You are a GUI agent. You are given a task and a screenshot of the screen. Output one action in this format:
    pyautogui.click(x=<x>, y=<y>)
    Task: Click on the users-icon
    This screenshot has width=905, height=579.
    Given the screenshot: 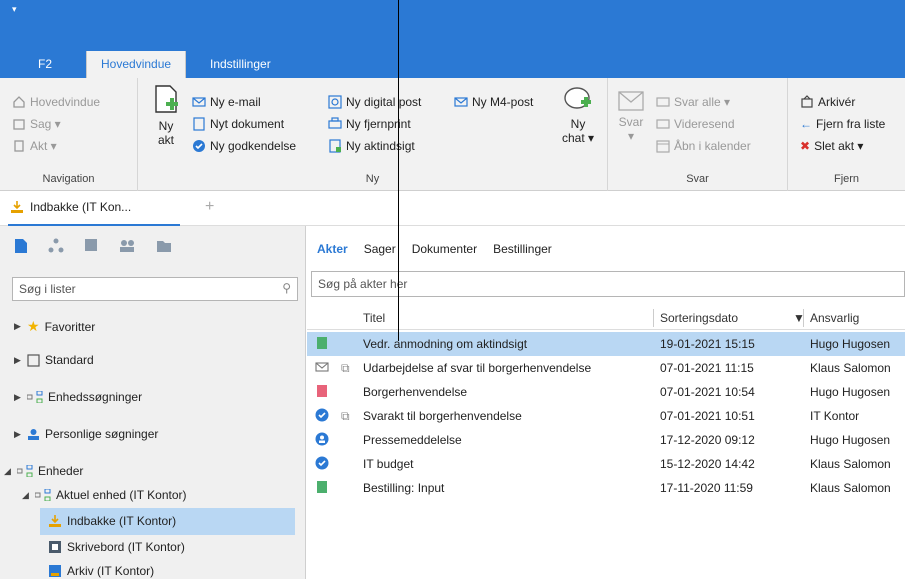 What is the action you would take?
    pyautogui.click(x=127, y=246)
    